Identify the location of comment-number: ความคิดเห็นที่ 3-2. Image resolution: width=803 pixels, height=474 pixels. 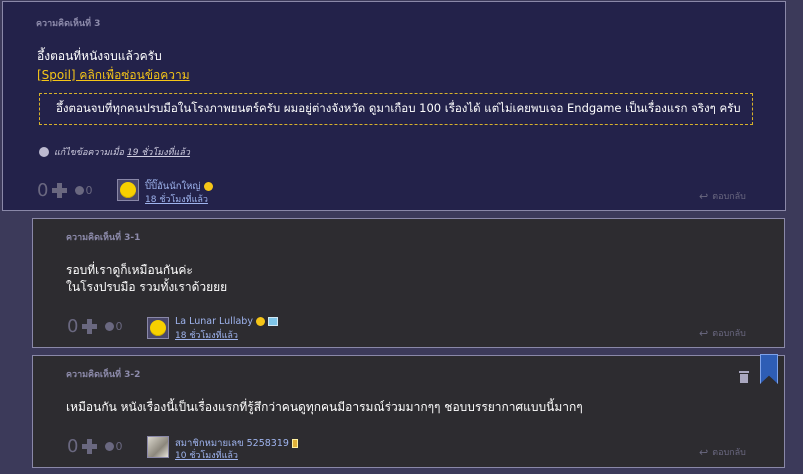
(103, 375).